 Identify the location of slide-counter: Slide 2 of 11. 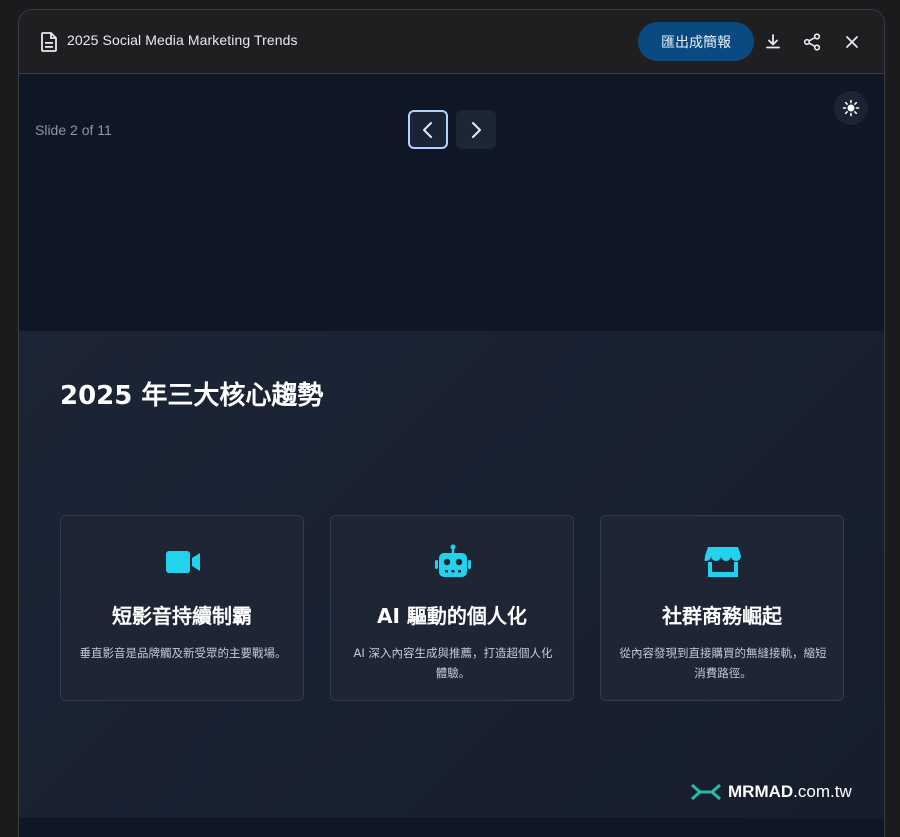
(73, 130).